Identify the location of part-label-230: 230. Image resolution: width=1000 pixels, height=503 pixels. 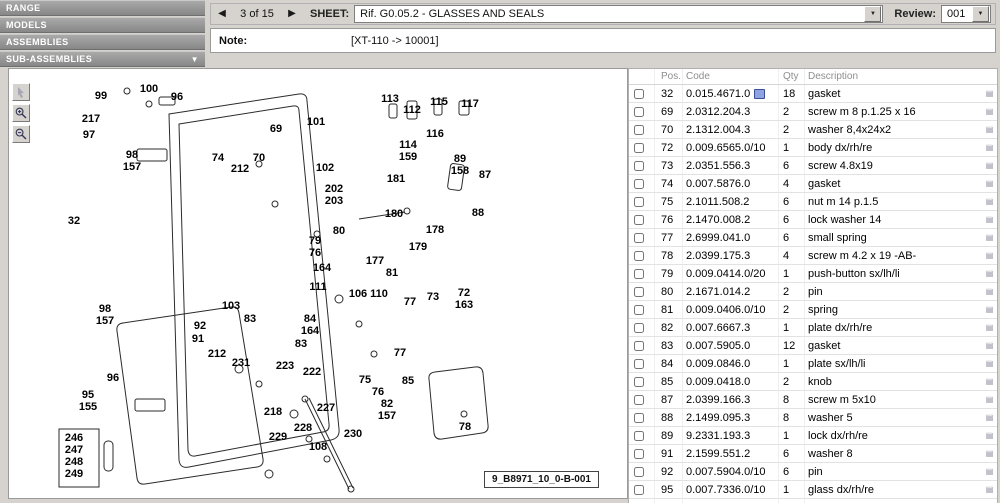
(353, 434).